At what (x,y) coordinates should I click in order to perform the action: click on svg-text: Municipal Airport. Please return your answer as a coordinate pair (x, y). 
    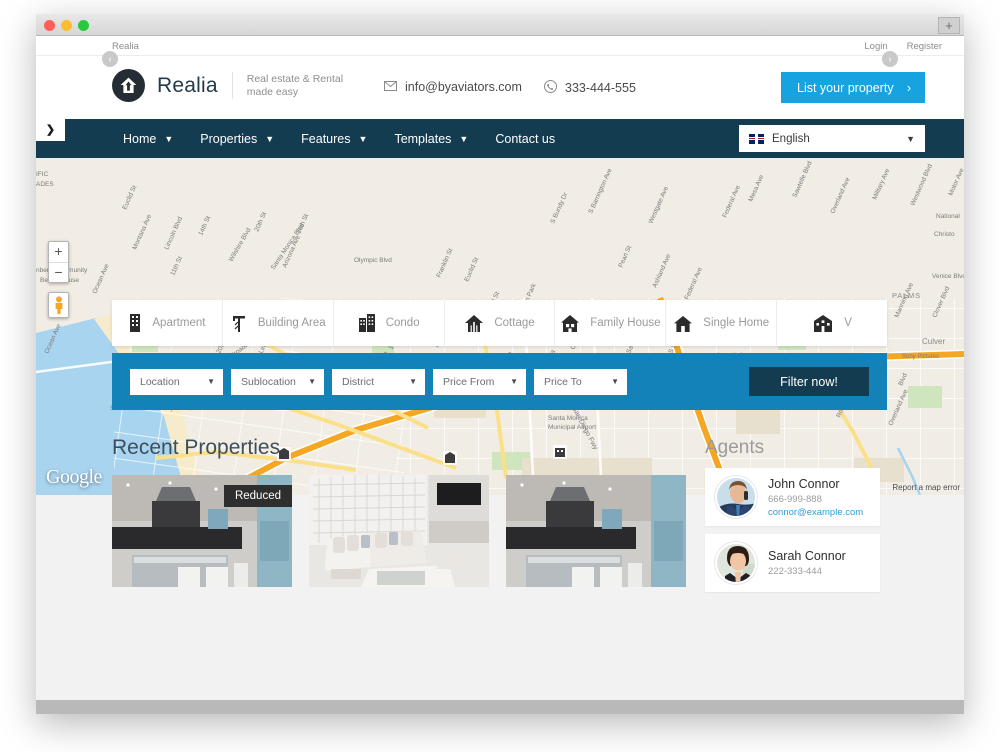
    Looking at the image, I should click on (572, 427).